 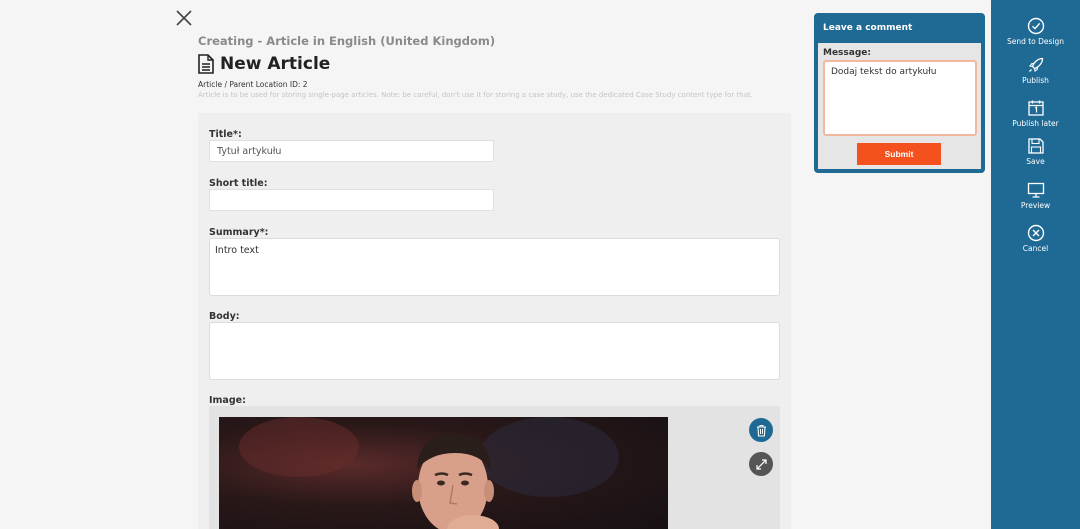 I want to click on trash-icon, so click(x=761, y=430).